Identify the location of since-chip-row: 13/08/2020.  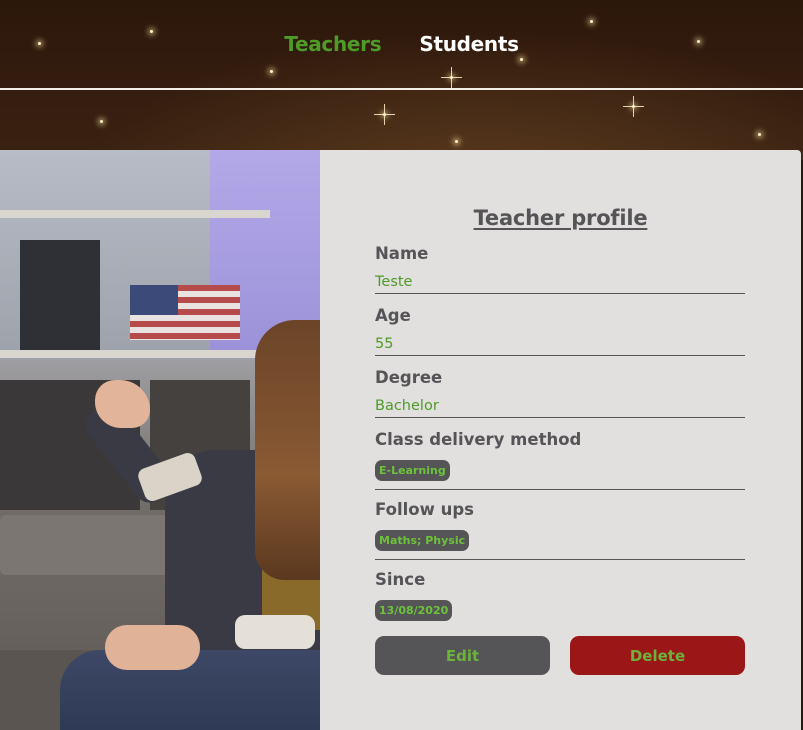
(560, 614).